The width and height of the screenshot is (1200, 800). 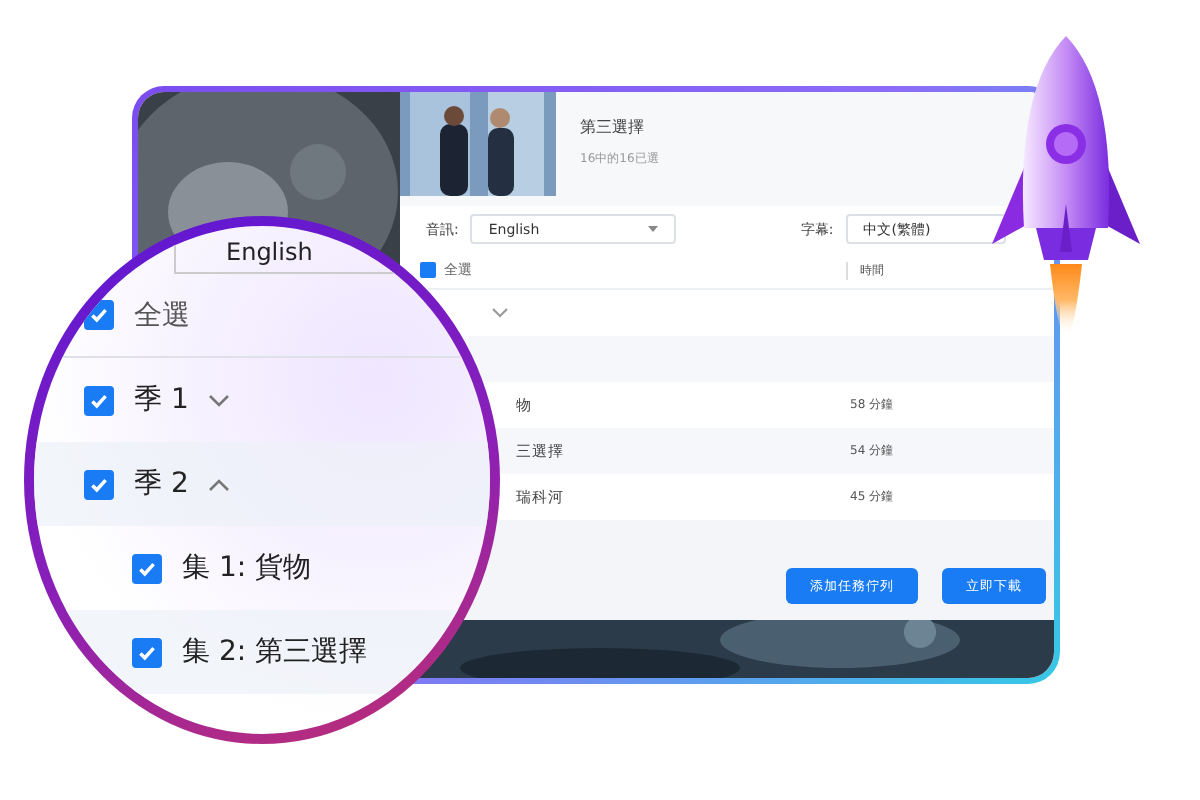 I want to click on episode-title: 第三選擇, so click(x=613, y=127).